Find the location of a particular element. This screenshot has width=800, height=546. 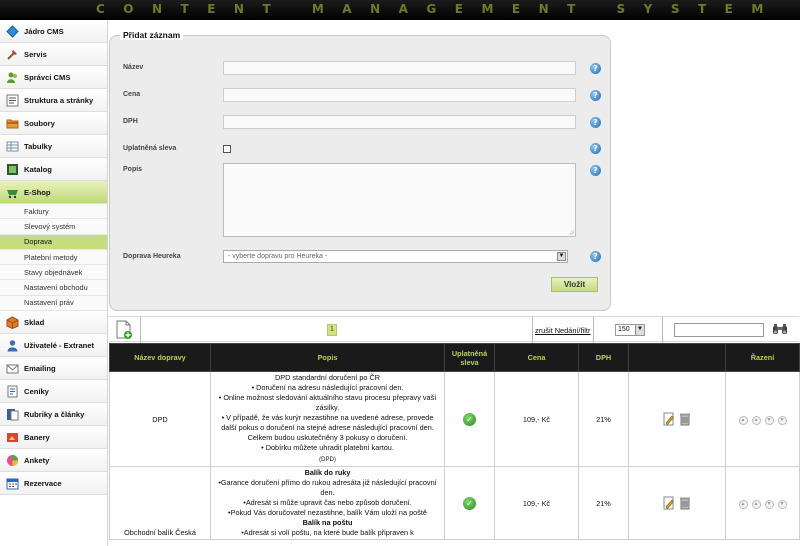

price-input is located at coordinates (399, 95).